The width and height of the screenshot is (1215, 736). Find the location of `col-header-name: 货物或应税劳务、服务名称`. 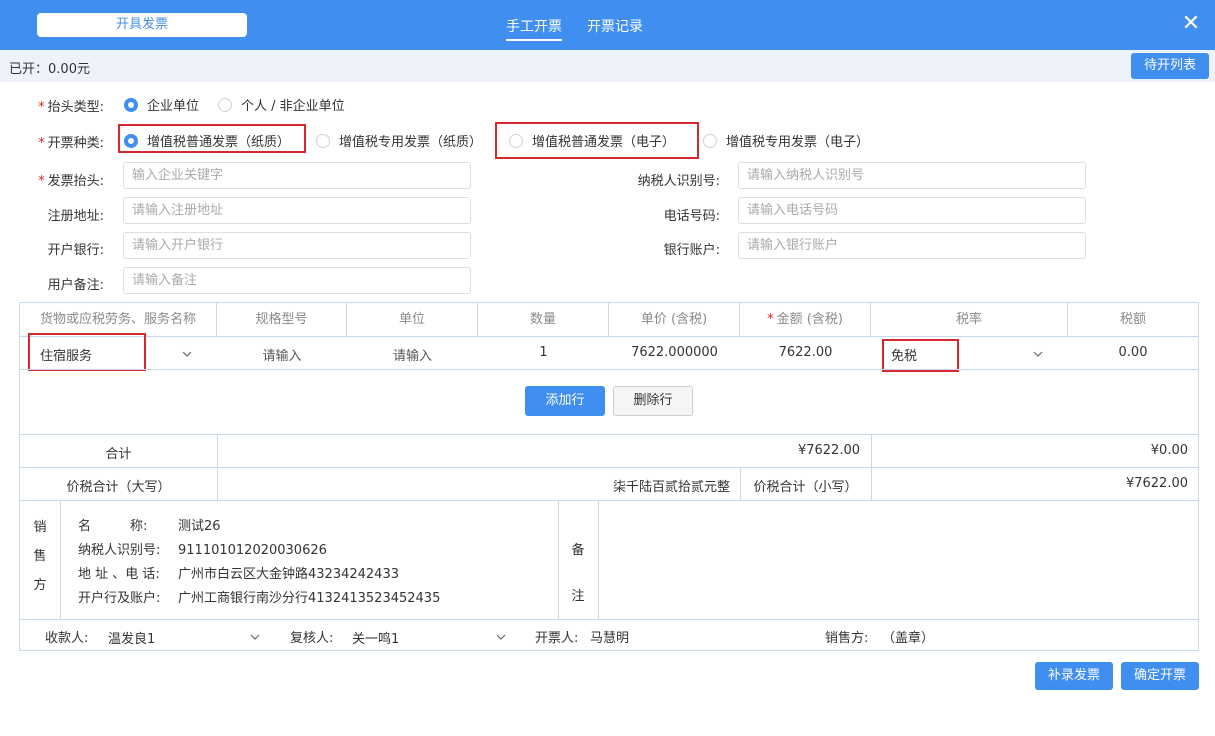

col-header-name: 货物或应税劳务、服务名称 is located at coordinates (118, 319).